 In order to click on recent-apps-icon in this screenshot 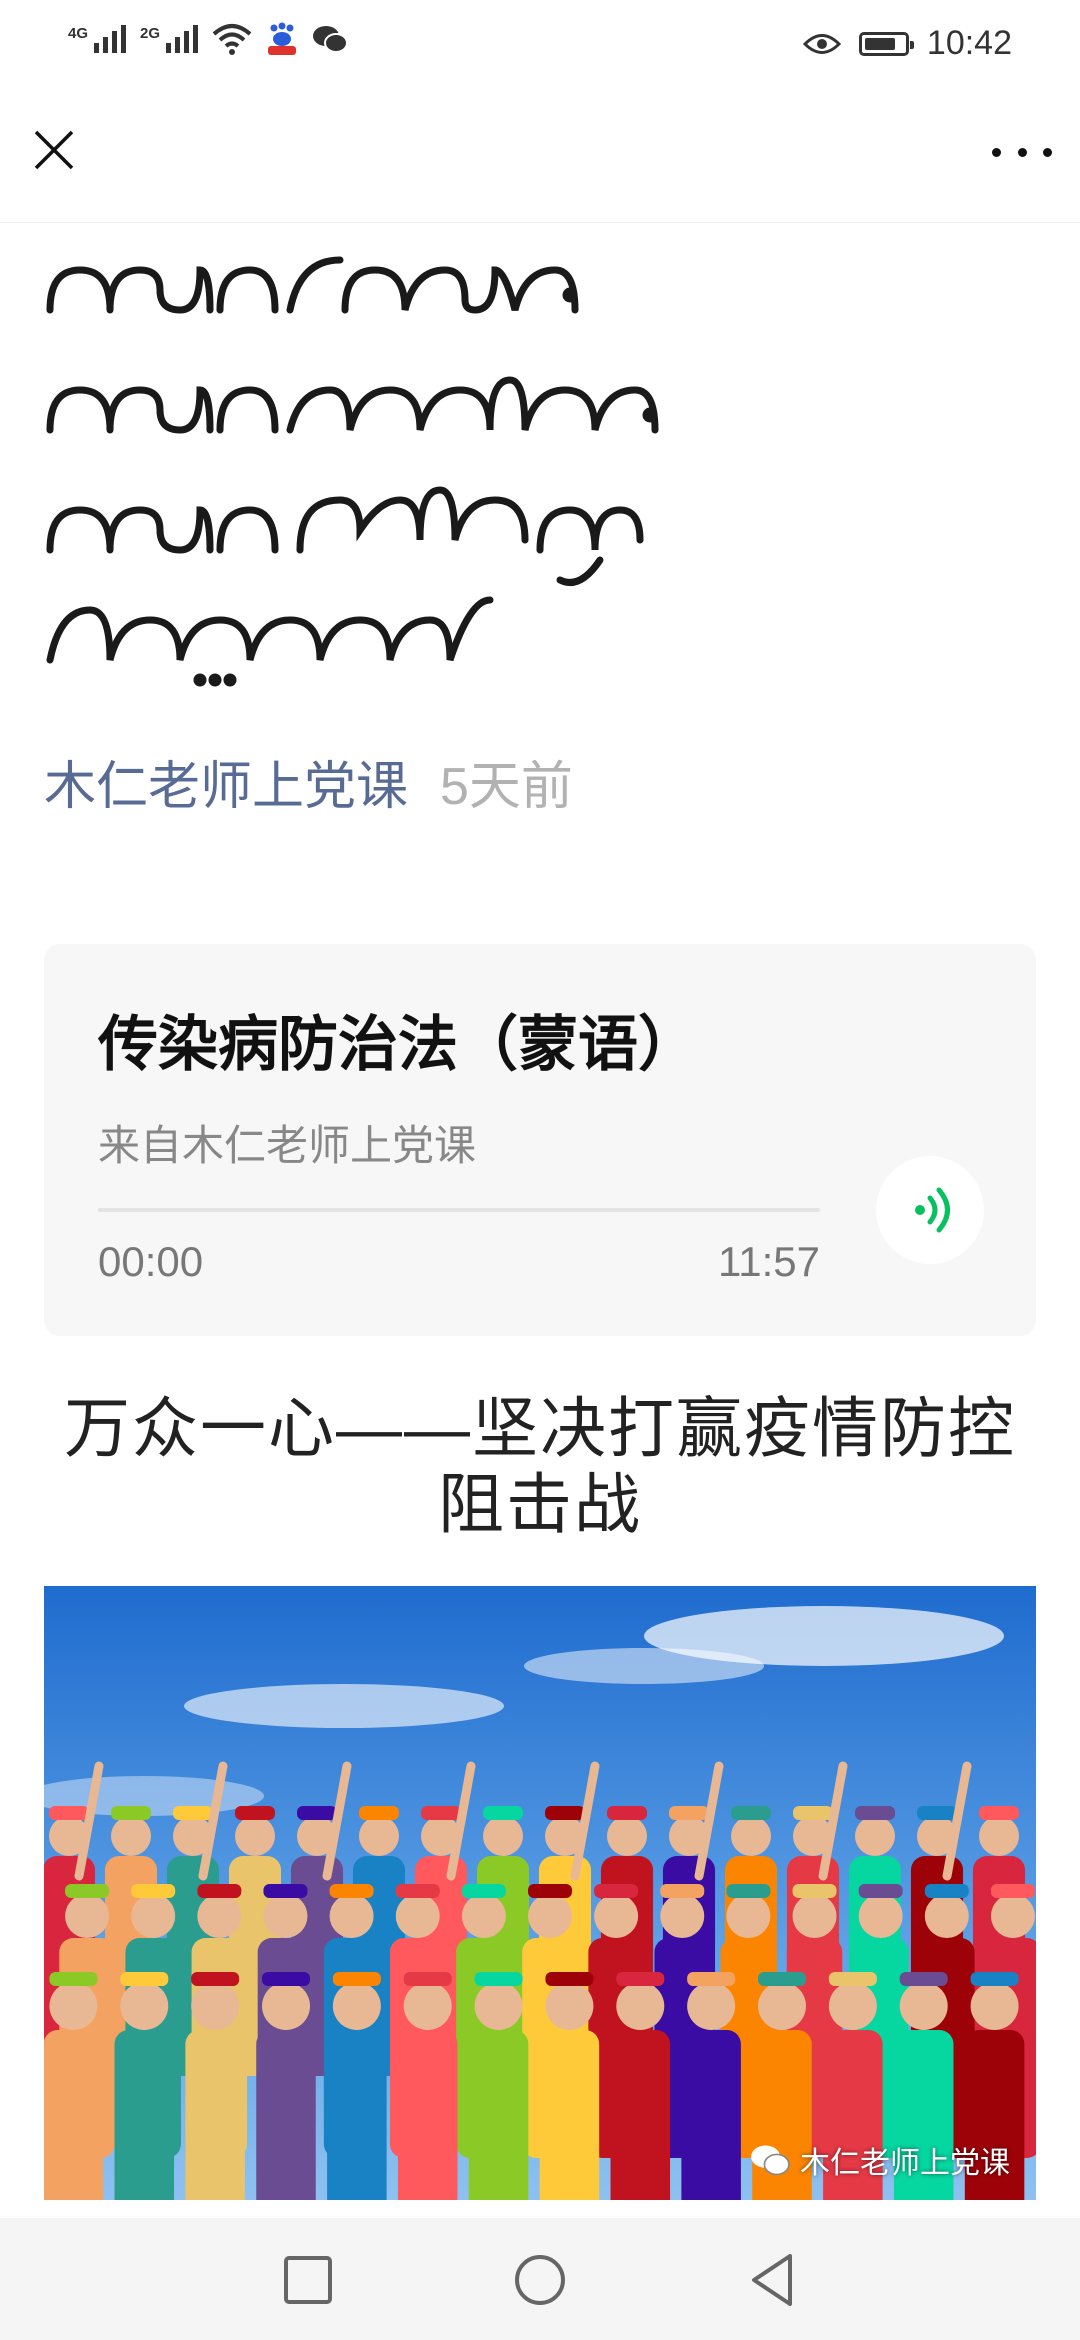, I will do `click(308, 2280)`.